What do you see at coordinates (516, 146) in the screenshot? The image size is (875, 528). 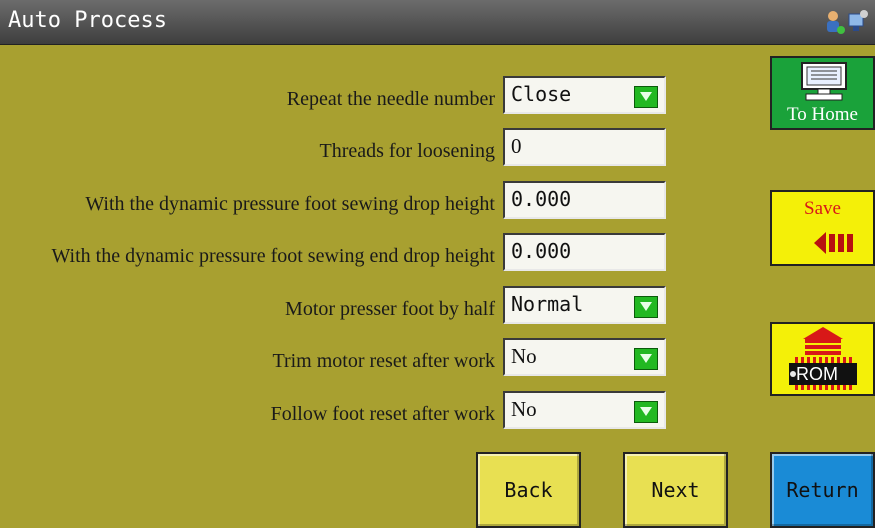 I see `threads-loosening-value: 0` at bounding box center [516, 146].